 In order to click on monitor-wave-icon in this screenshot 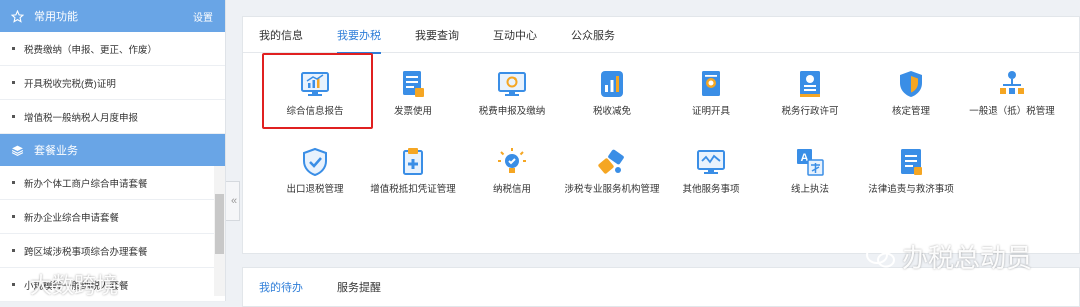, I will do `click(711, 162)`.